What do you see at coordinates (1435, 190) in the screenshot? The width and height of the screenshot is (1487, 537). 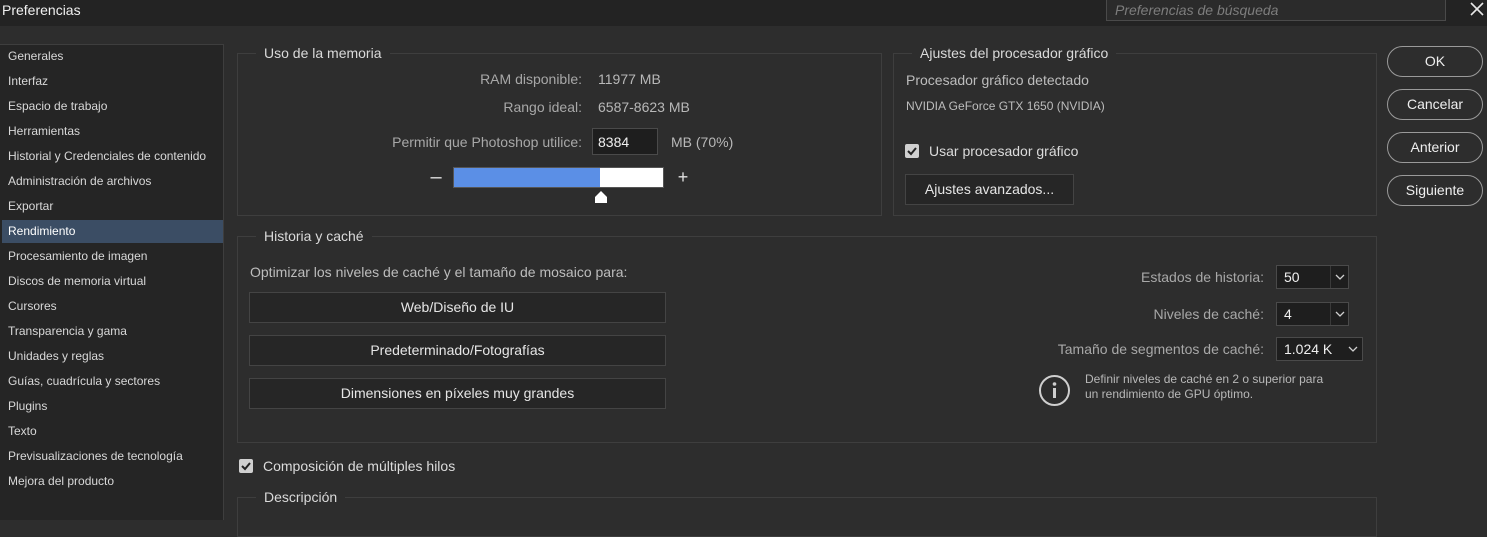 I see `next-button: Siguiente` at bounding box center [1435, 190].